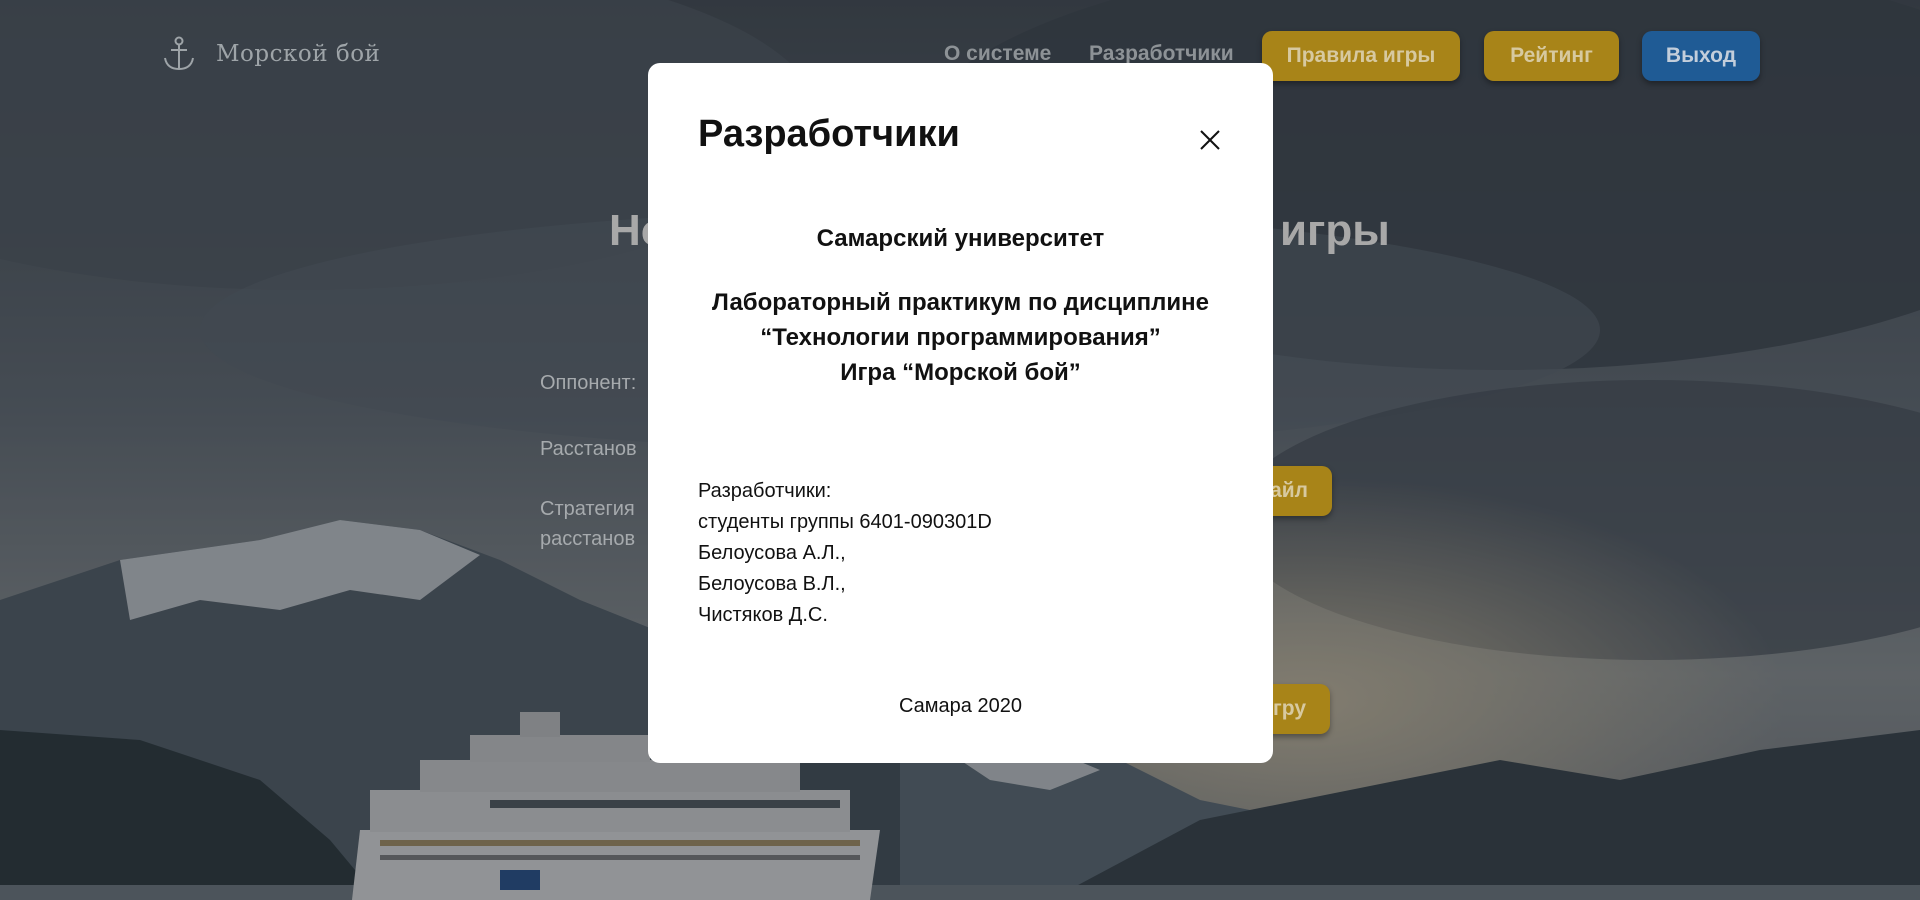 Image resolution: width=1920 pixels, height=900 pixels. What do you see at coordinates (772, 553) in the screenshot?
I see `developer-name: Белоусова А.Л.,` at bounding box center [772, 553].